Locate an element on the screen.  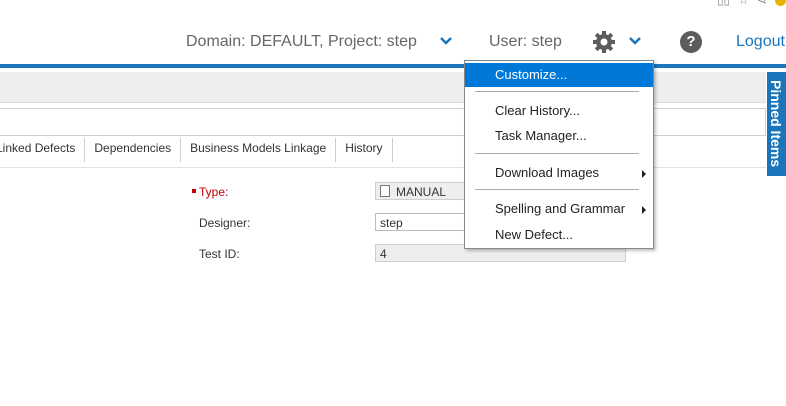
browser-toolbar: ▯▯ ☆ ⋖ is located at coordinates (751, 3).